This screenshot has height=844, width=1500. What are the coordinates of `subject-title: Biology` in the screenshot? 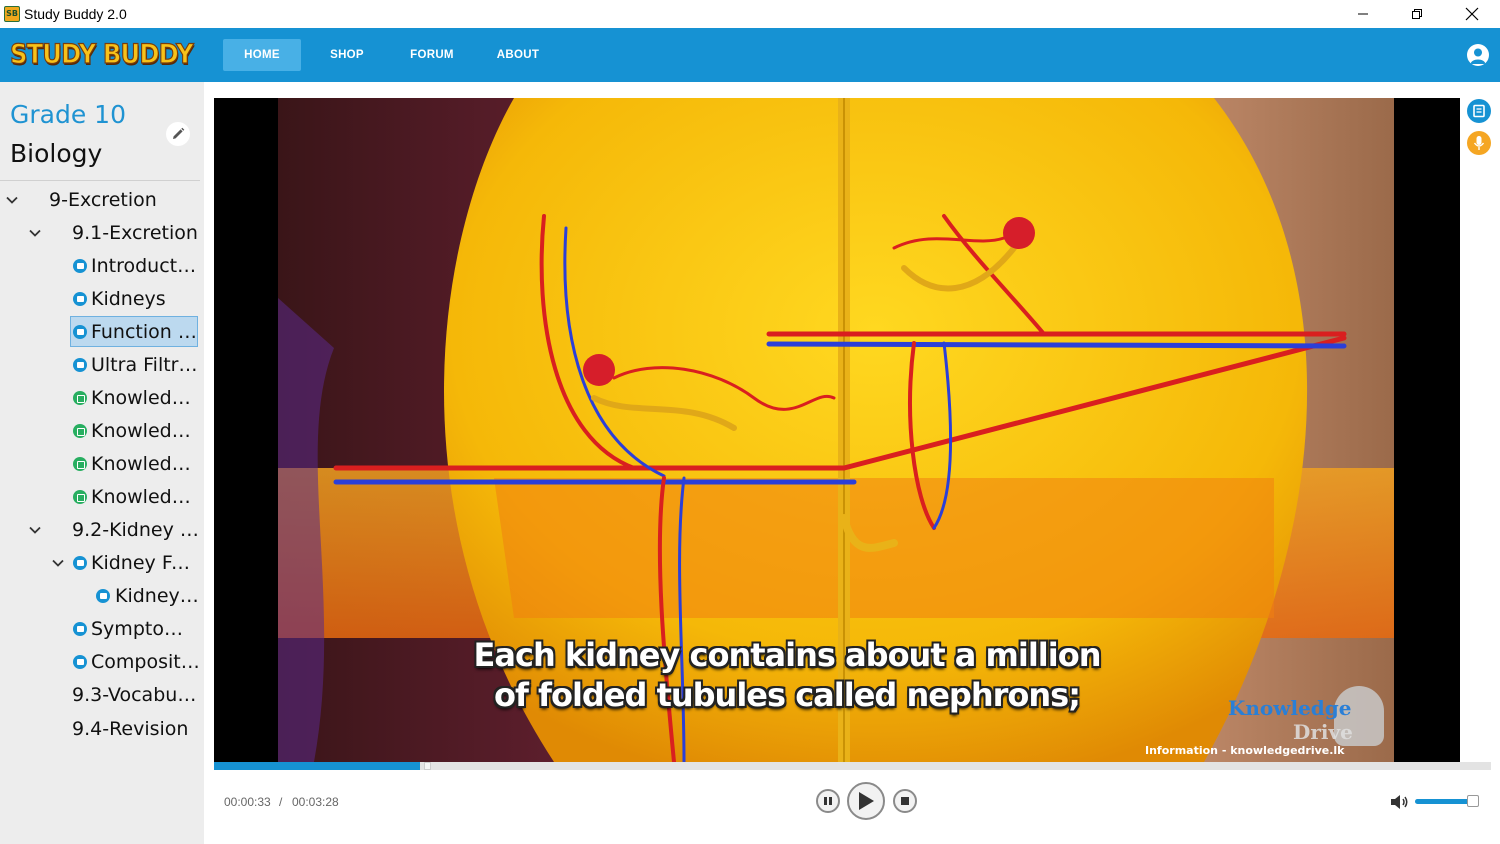 It's located at (56, 153).